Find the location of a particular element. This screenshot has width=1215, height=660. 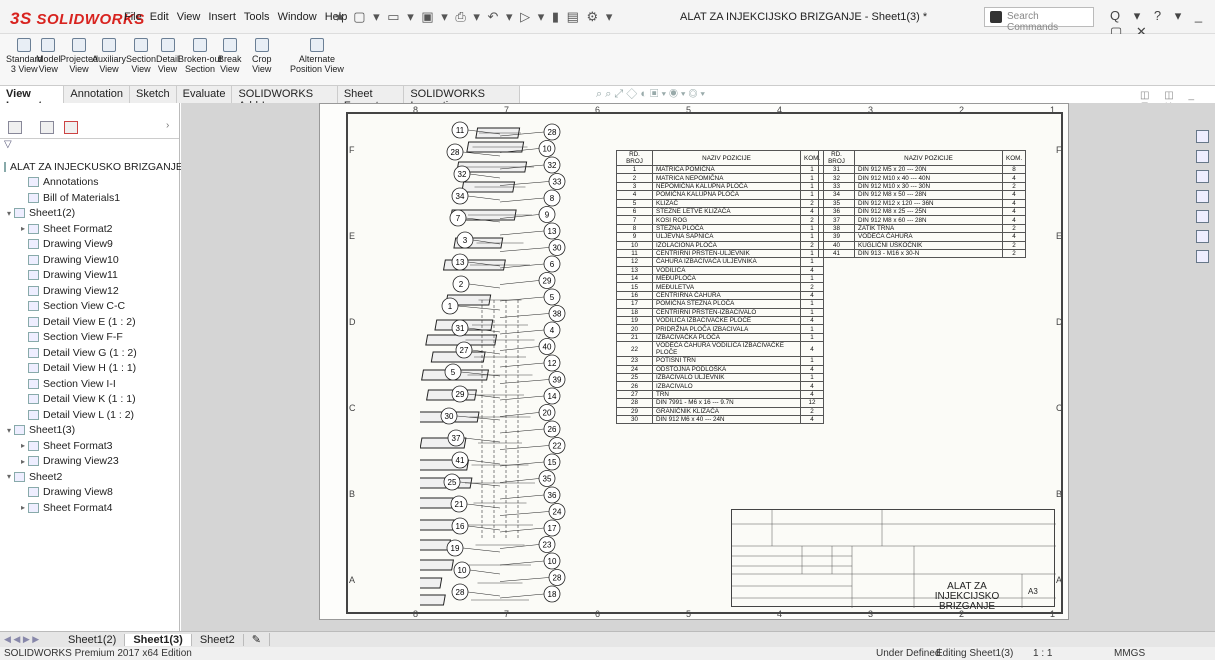

tab-annotation: Annotation is located at coordinates (97, 94).